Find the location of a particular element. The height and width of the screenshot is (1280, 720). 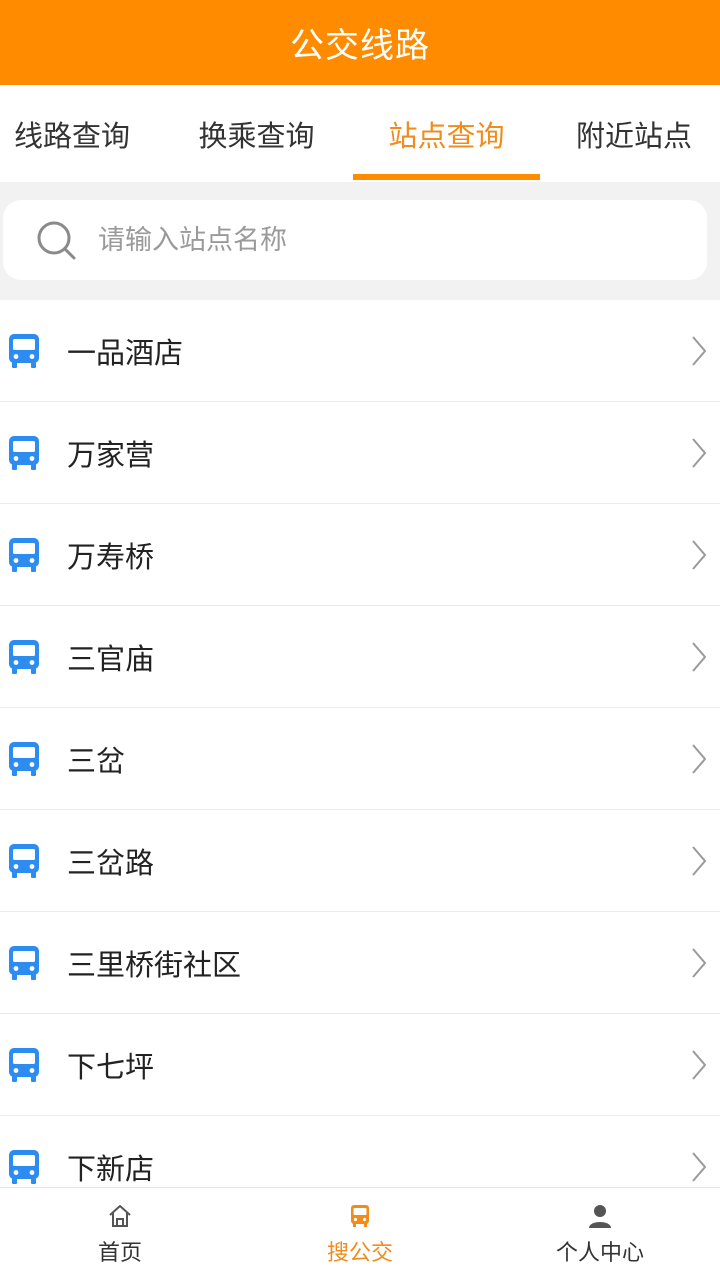

station-name: 三里桥街社区 is located at coordinates (154, 964).